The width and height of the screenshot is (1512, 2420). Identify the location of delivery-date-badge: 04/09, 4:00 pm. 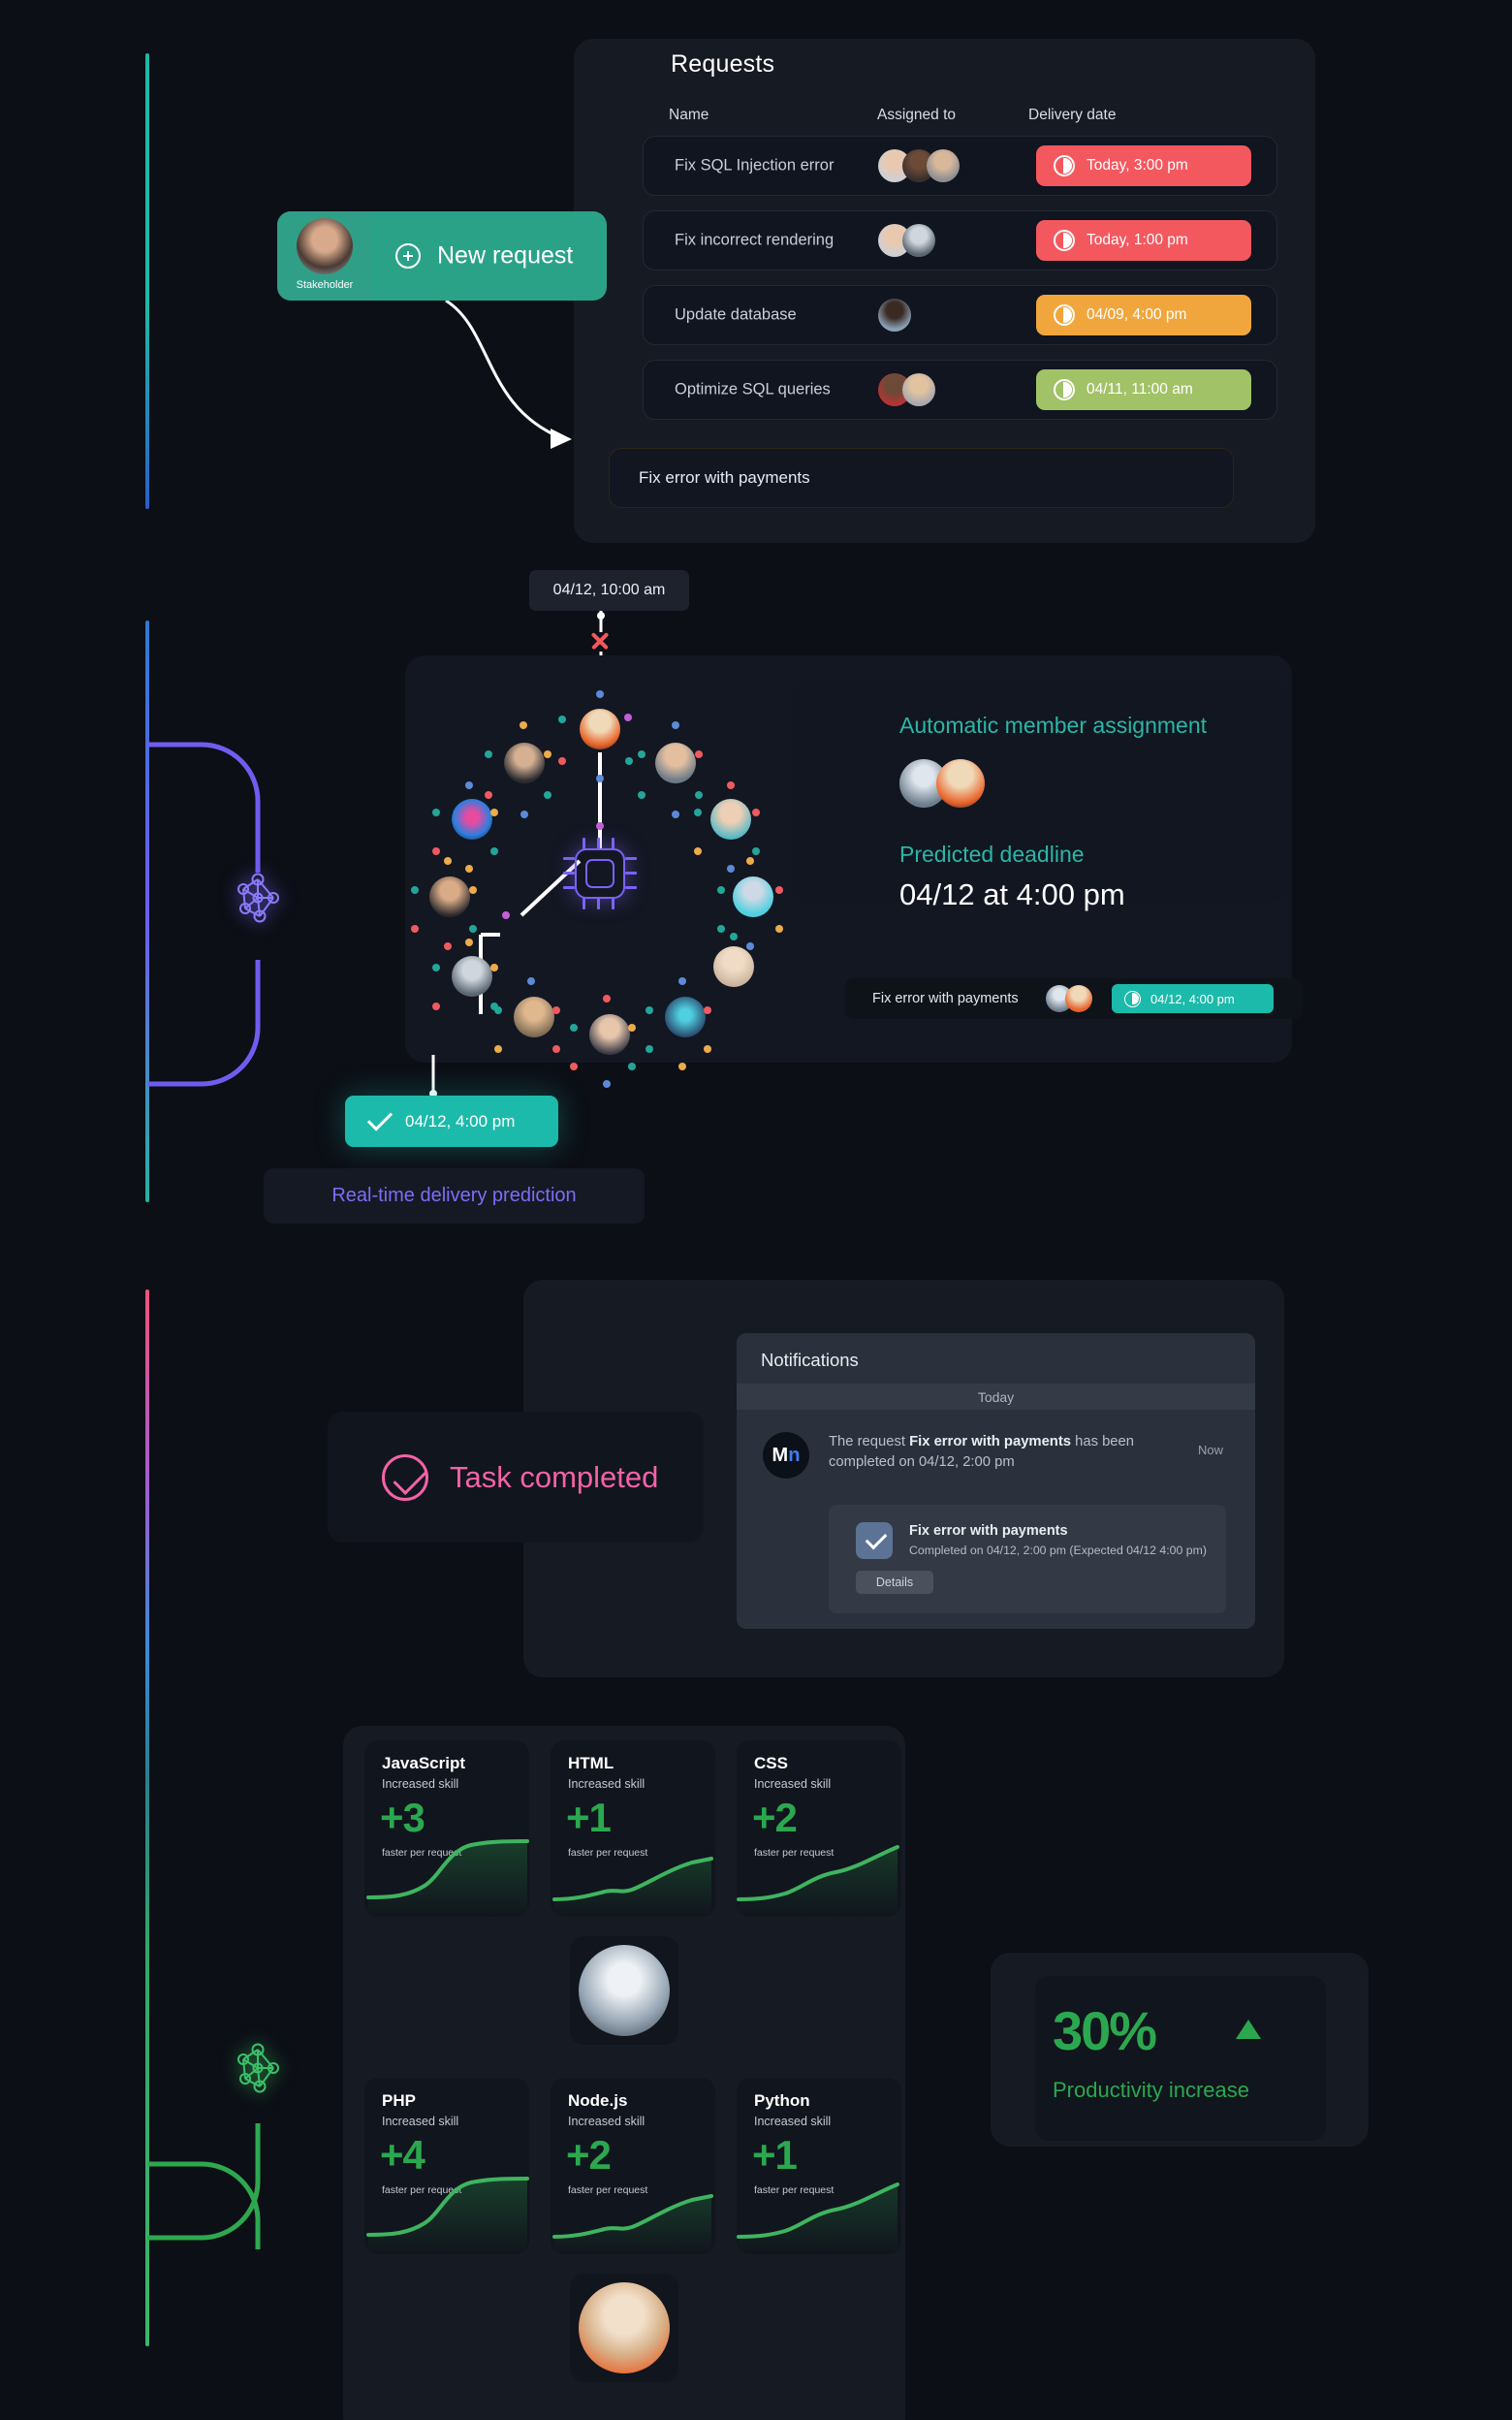
(1144, 315).